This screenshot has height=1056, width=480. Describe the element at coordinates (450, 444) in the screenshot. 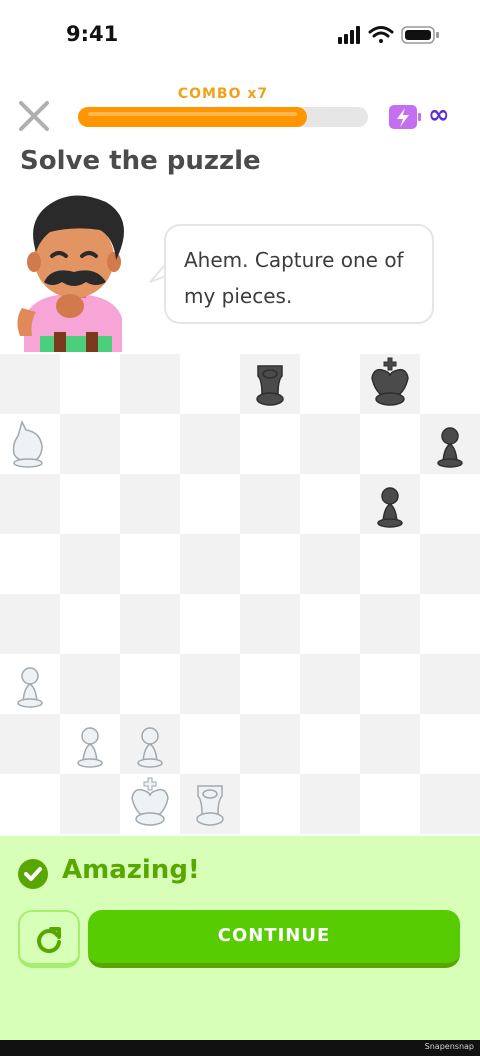

I see `black-pawn-piece-h7` at that location.